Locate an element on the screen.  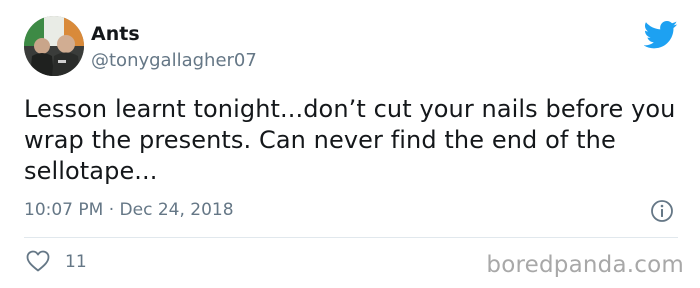
divider is located at coordinates (351, 237).